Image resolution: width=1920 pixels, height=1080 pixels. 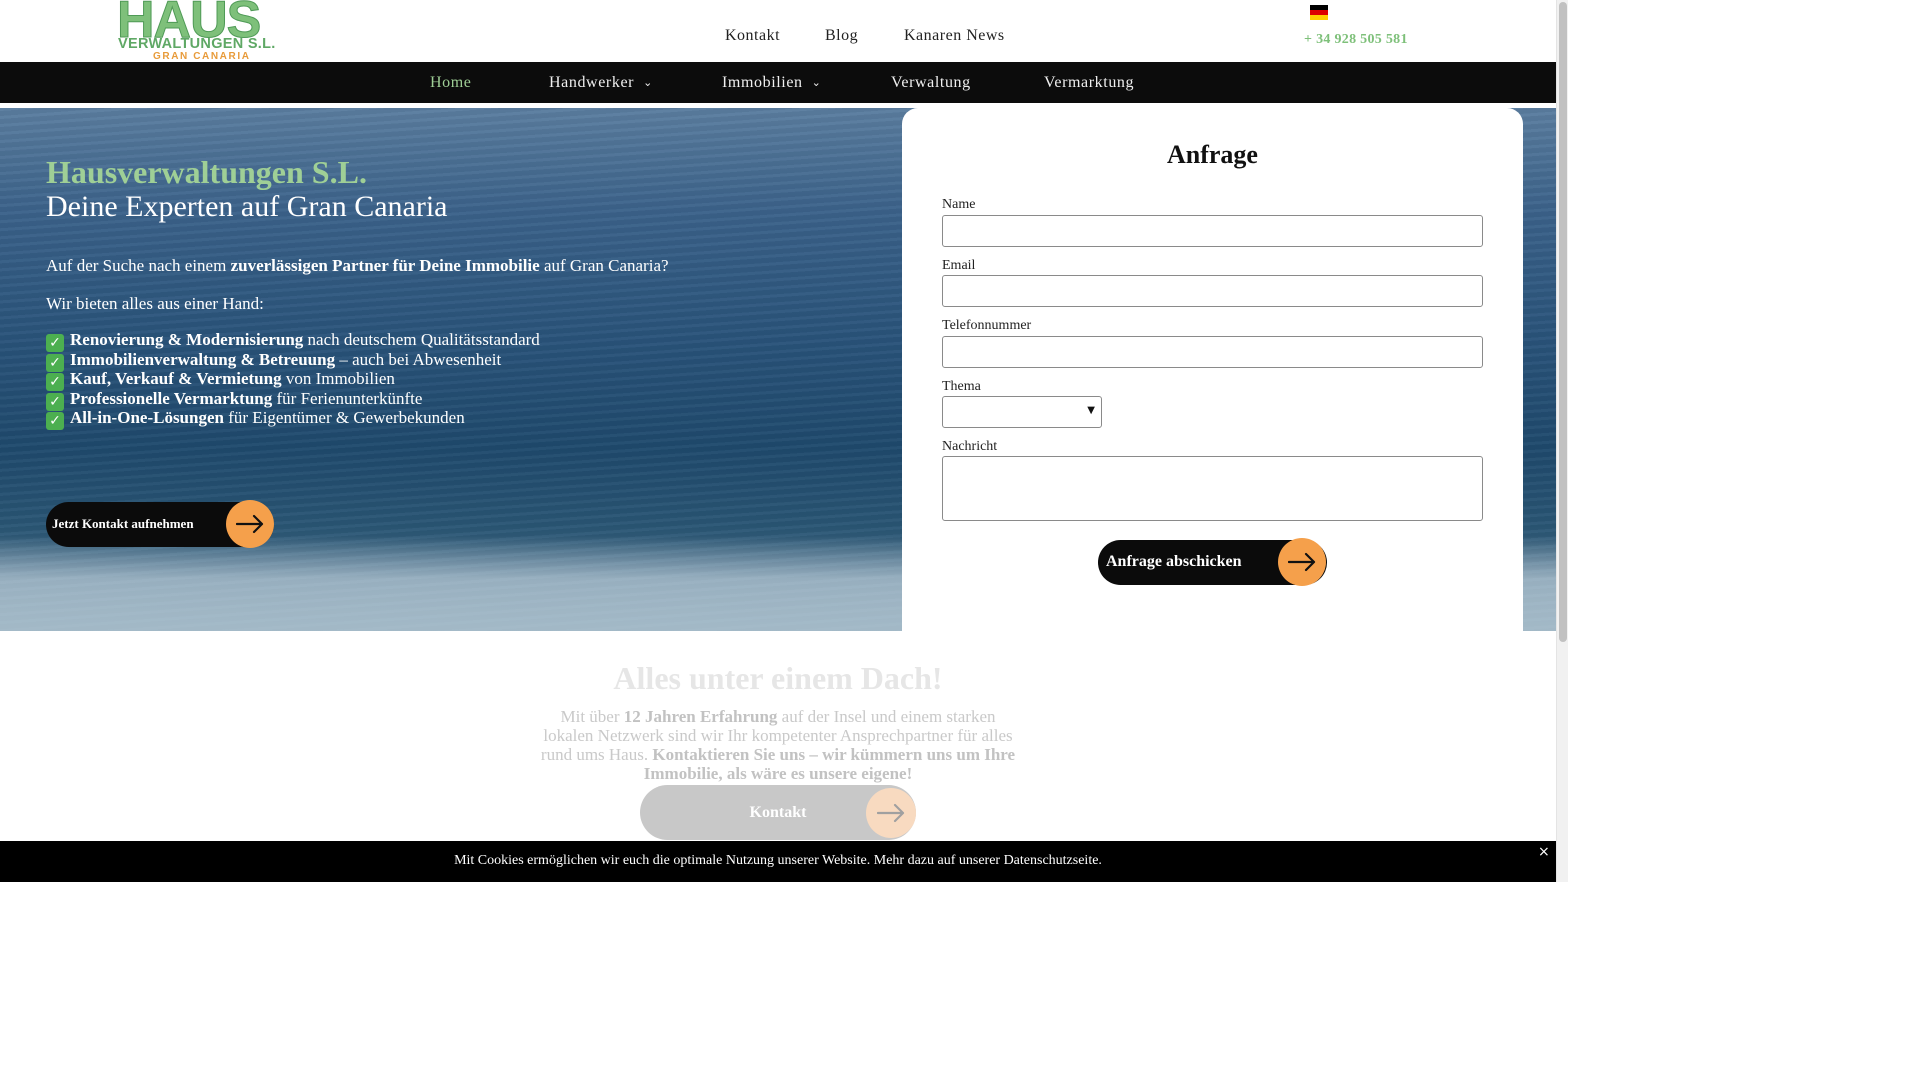 What do you see at coordinates (203, 359) in the screenshot?
I see `benefit-bold: Immobilienverwaltung & Betreuung` at bounding box center [203, 359].